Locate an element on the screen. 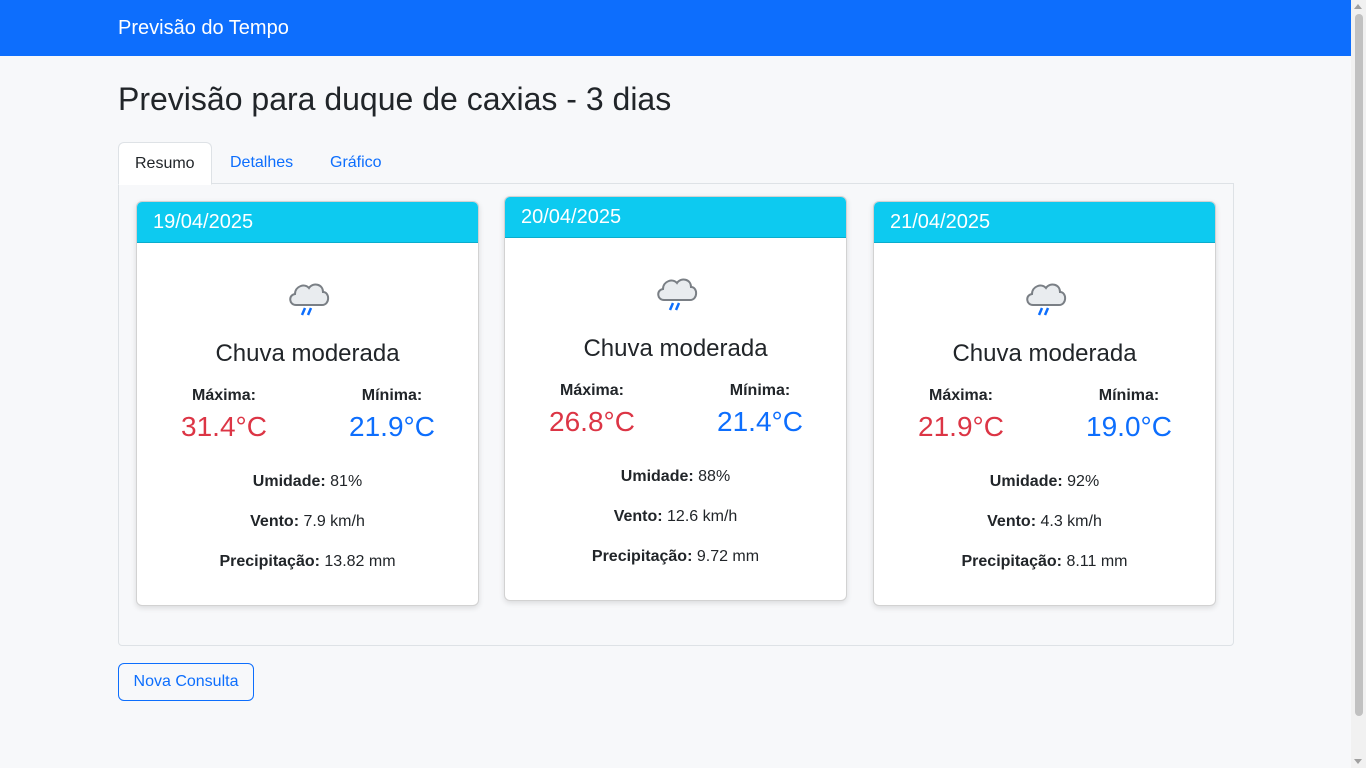 The width and height of the screenshot is (1366, 768). humidity-row: Umidade: 88% is located at coordinates (675, 477).